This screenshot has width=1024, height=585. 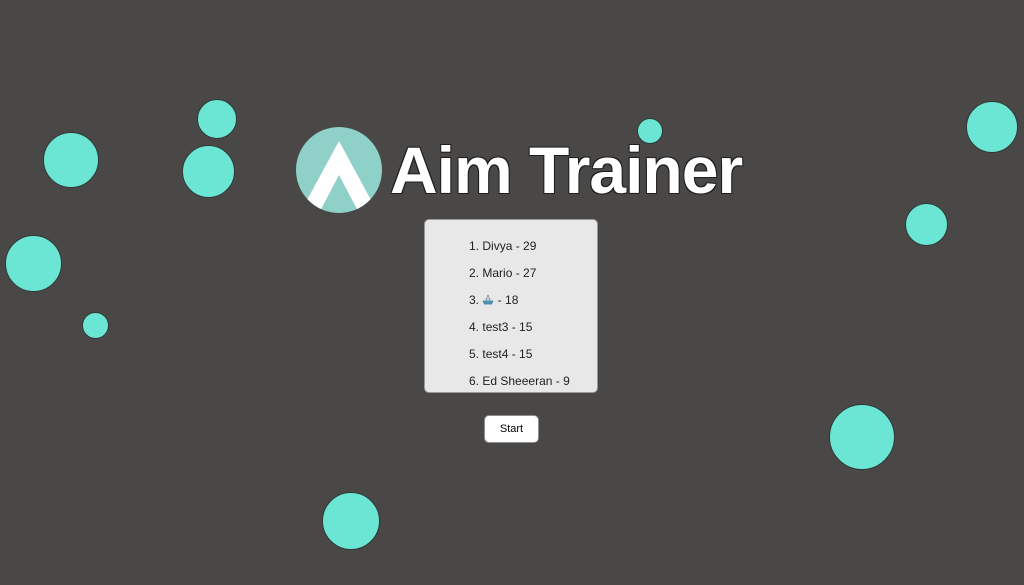 What do you see at coordinates (566, 381) in the screenshot?
I see `player-score: 9` at bounding box center [566, 381].